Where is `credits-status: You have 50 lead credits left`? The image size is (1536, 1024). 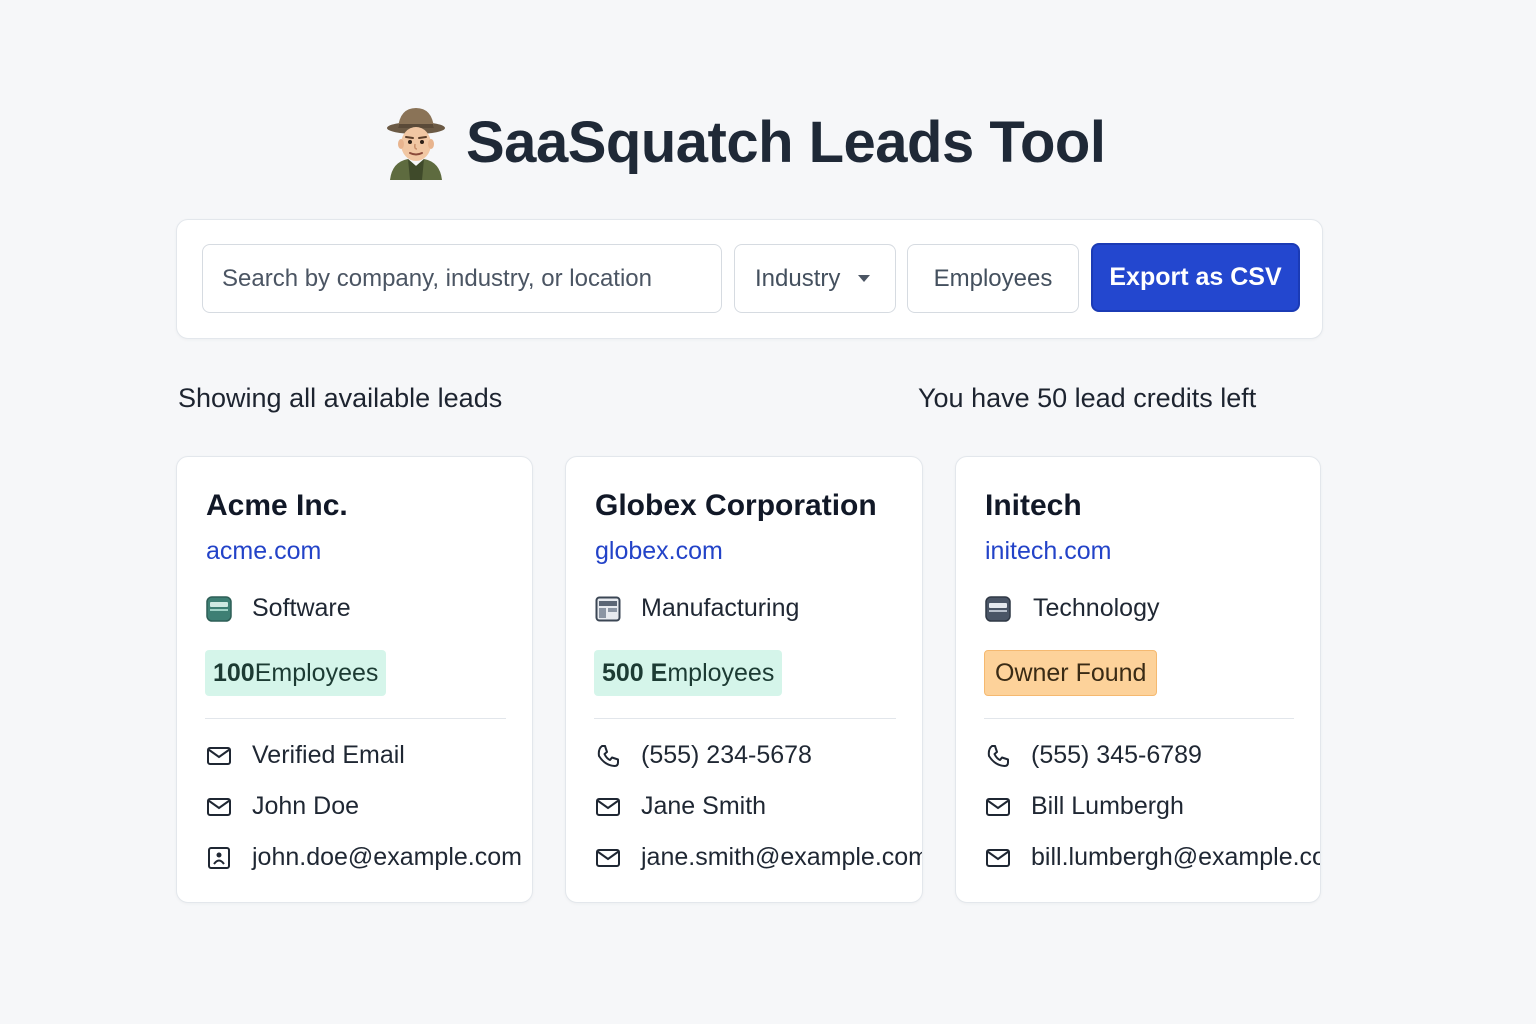
credits-status: You have 50 lead credits left is located at coordinates (1087, 398).